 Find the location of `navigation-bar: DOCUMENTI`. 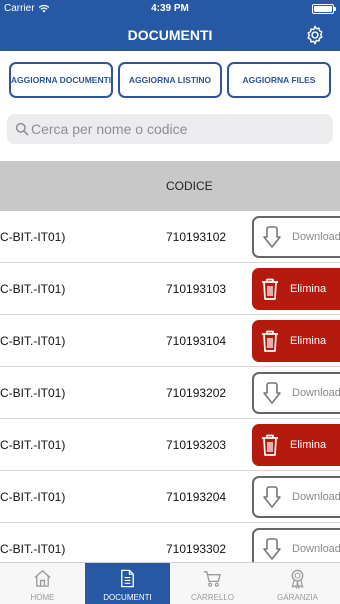

navigation-bar: DOCUMENTI is located at coordinates (170, 34).